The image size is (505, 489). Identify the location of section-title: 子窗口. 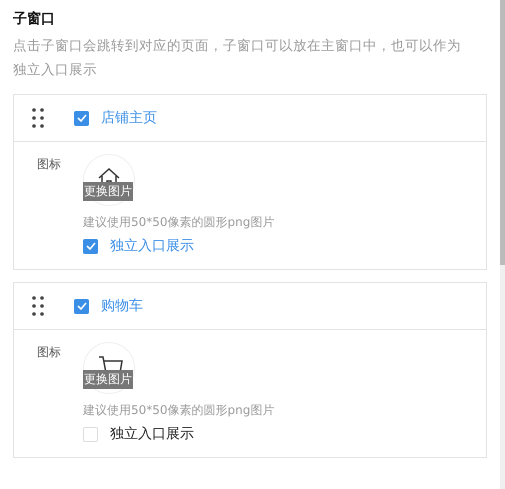
(34, 19).